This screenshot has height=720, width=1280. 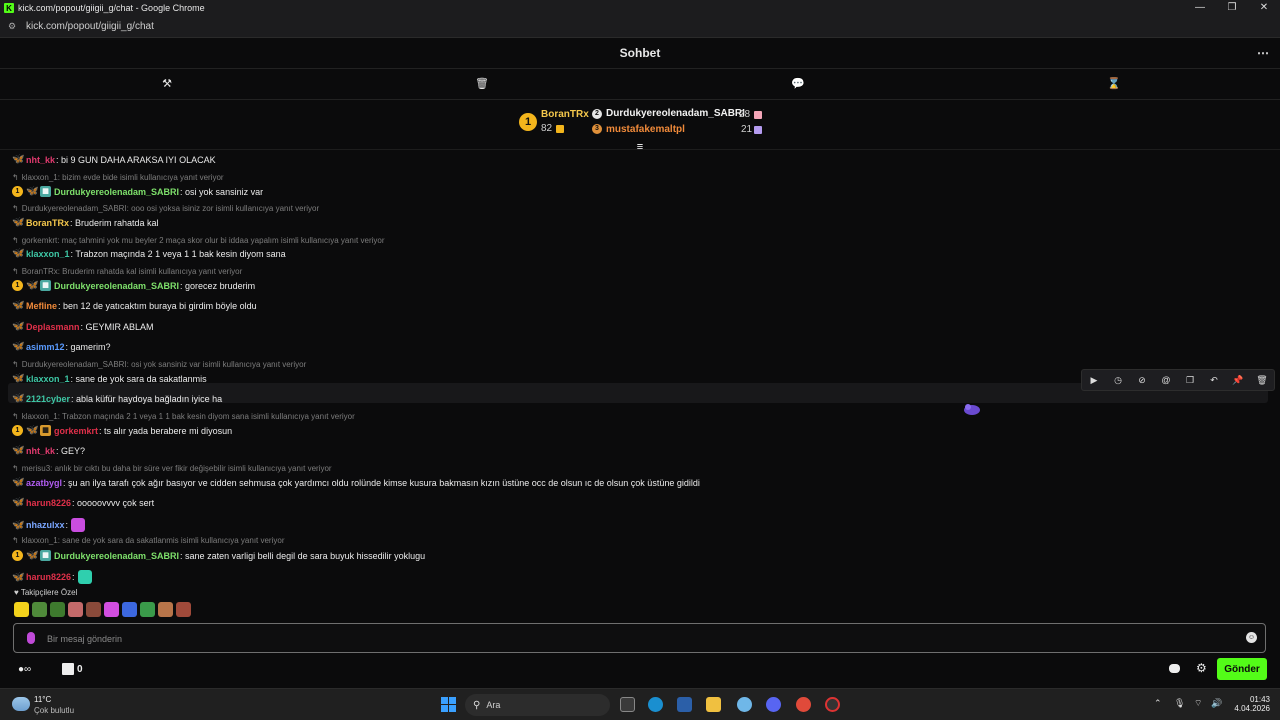 What do you see at coordinates (565, 114) in the screenshot?
I see `leader-1-name: BoranTRx` at bounding box center [565, 114].